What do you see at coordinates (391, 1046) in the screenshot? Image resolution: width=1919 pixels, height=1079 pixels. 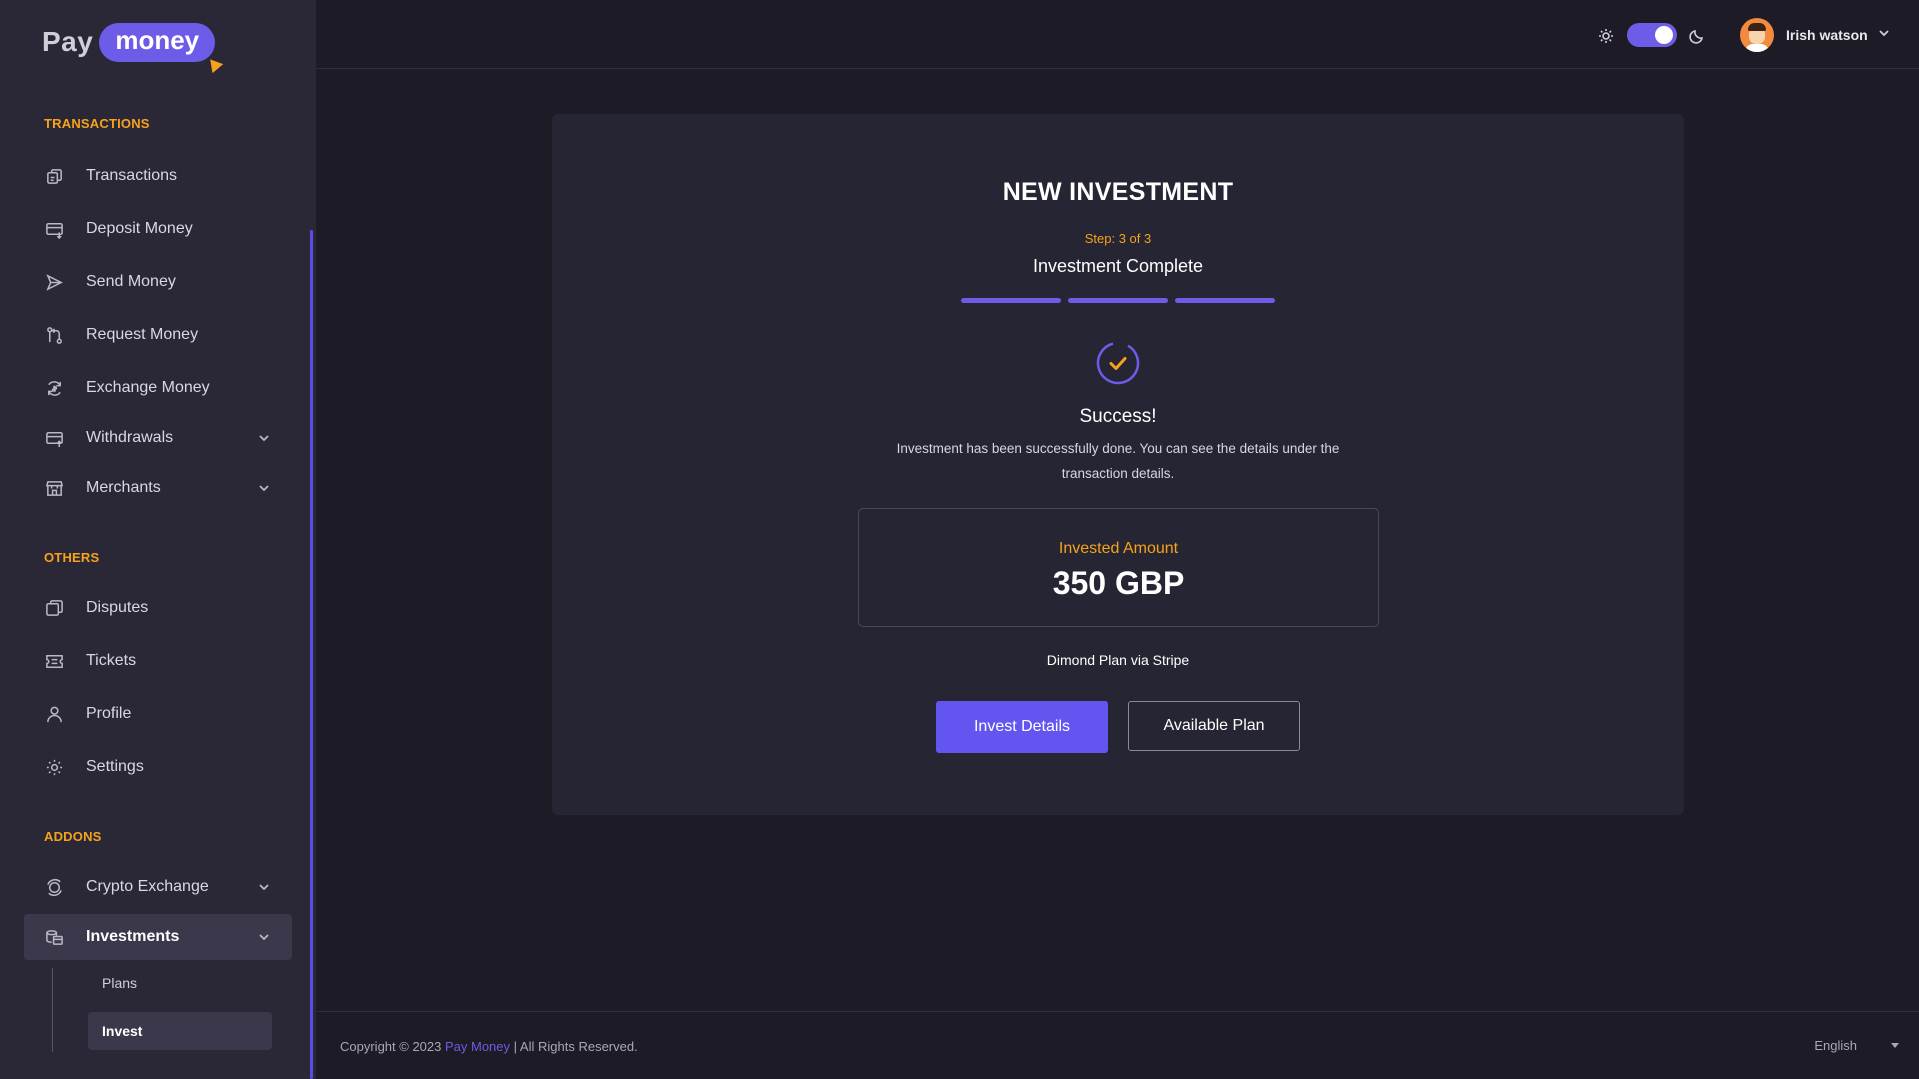 I see `copyright-prefix: Copyright © 2023` at bounding box center [391, 1046].